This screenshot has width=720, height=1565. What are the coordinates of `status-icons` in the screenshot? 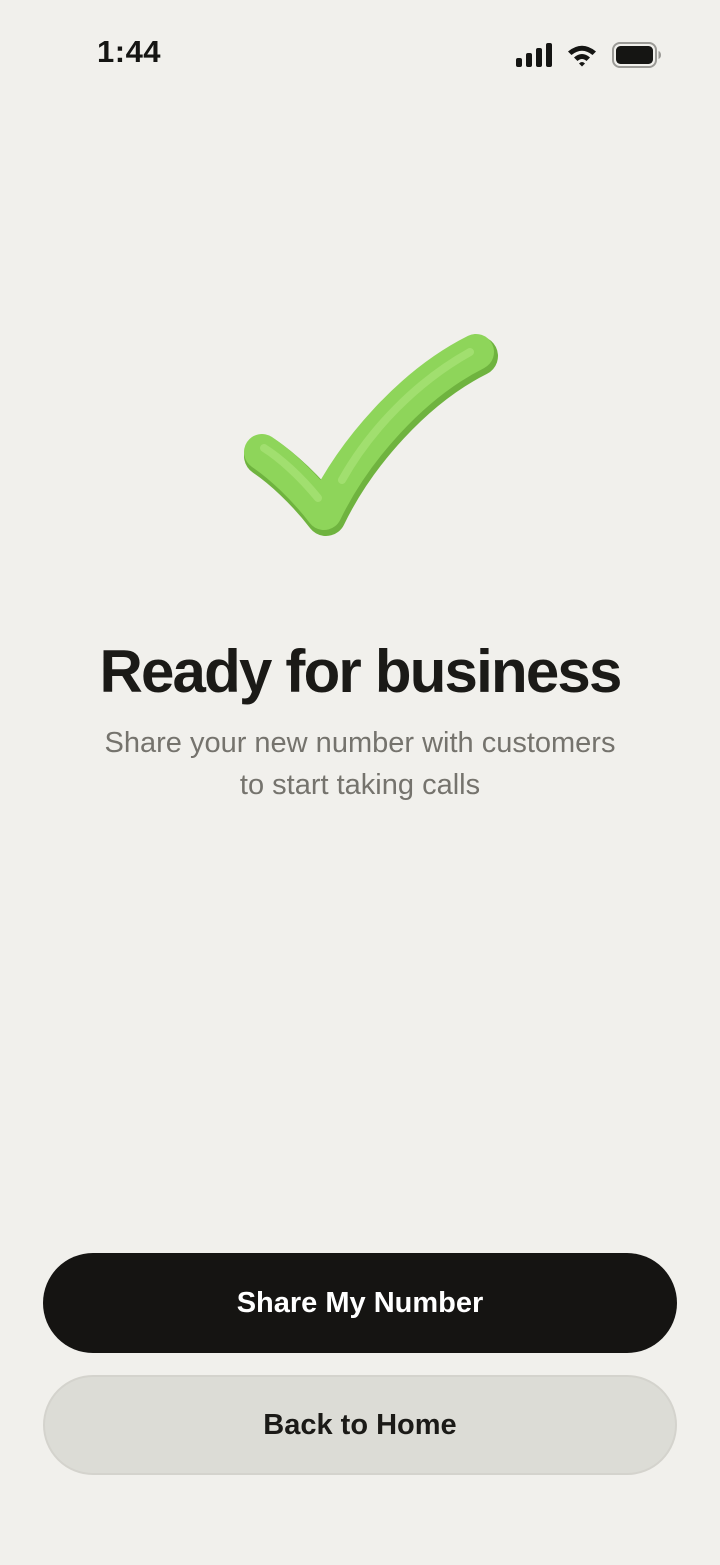 It's located at (589, 55).